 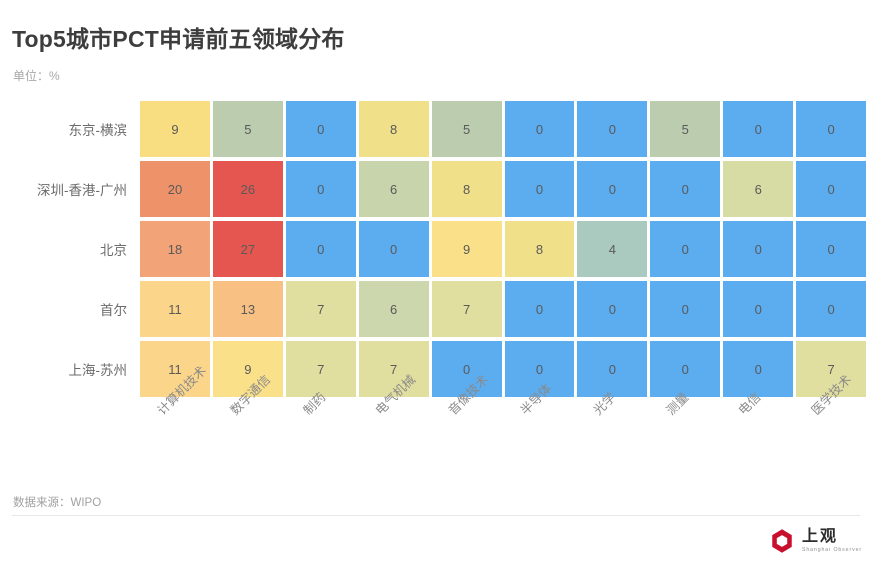 What do you see at coordinates (98, 130) in the screenshot?
I see `row-label: 东京-横滨` at bounding box center [98, 130].